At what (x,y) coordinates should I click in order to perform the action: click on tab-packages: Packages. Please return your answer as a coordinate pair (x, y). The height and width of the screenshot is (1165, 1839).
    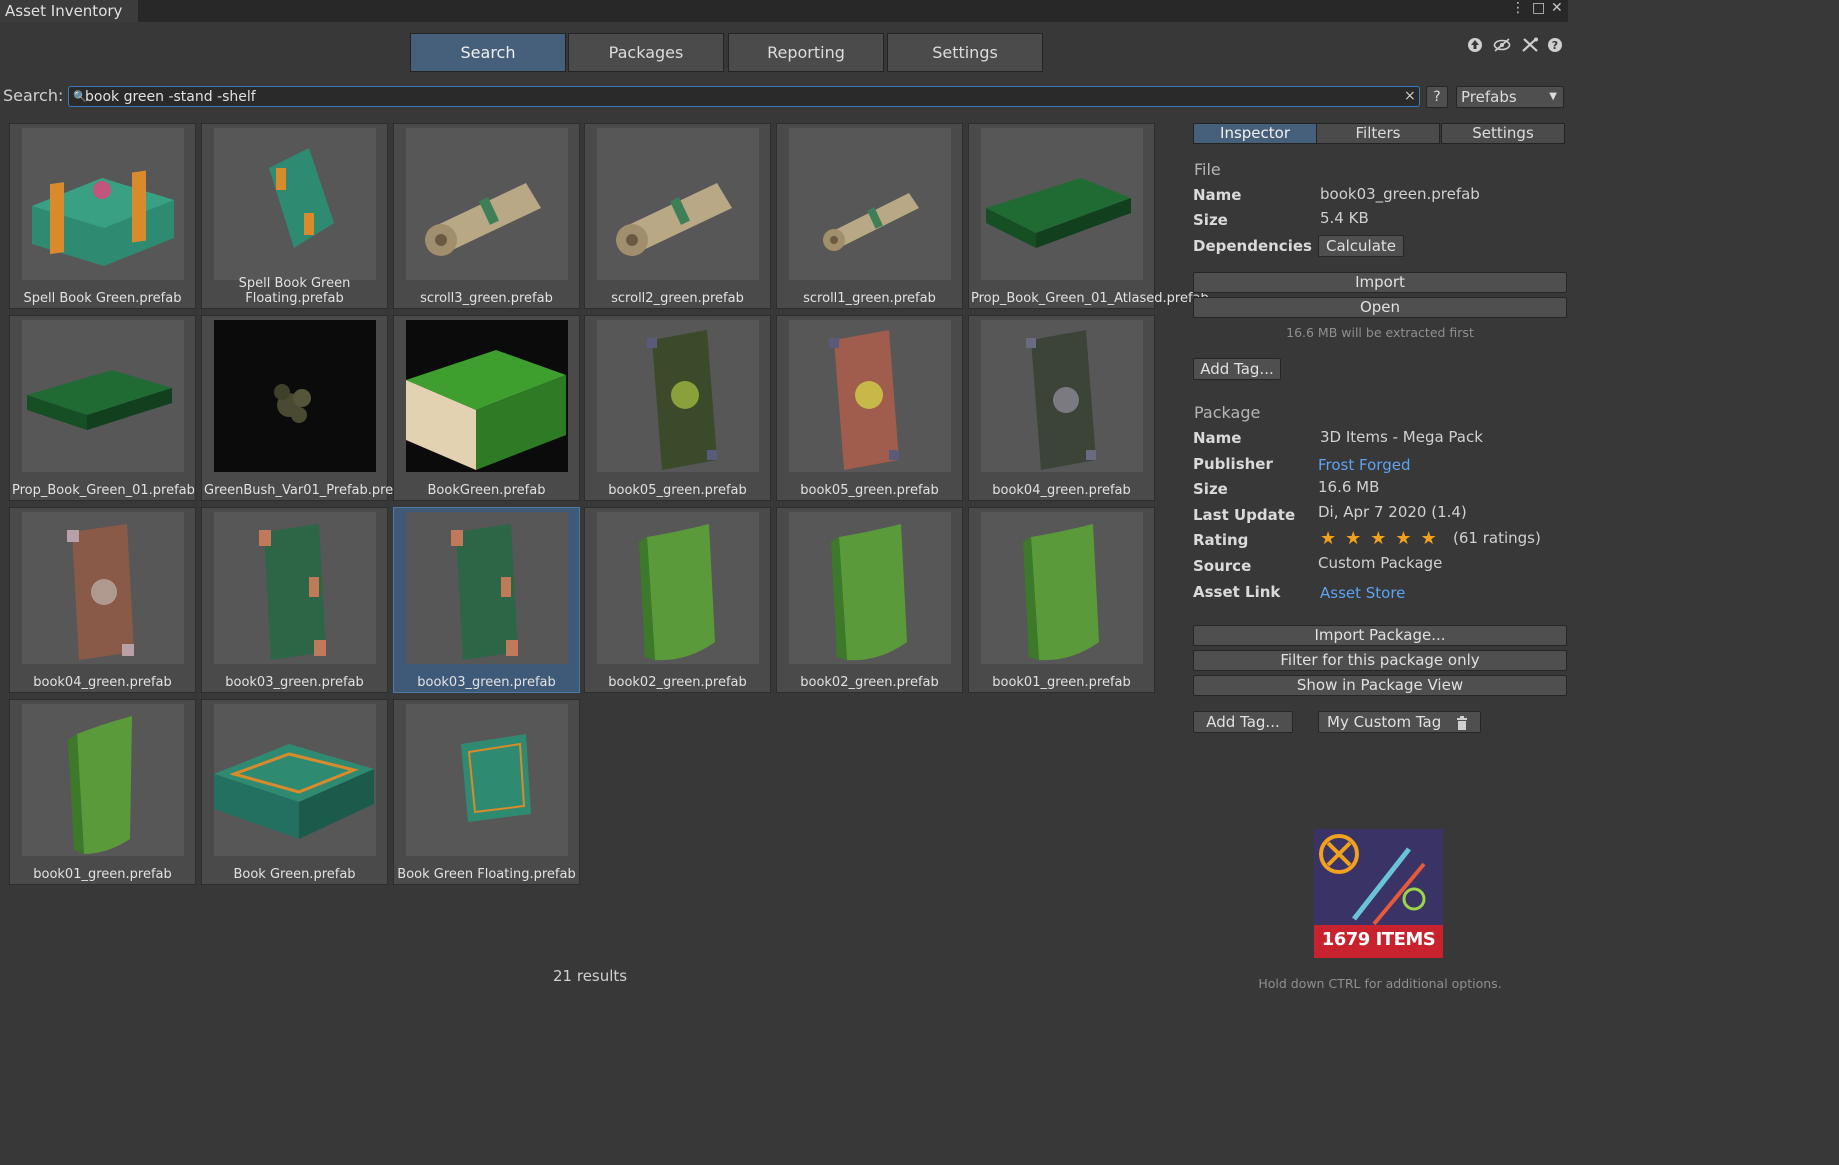
    Looking at the image, I should click on (646, 52).